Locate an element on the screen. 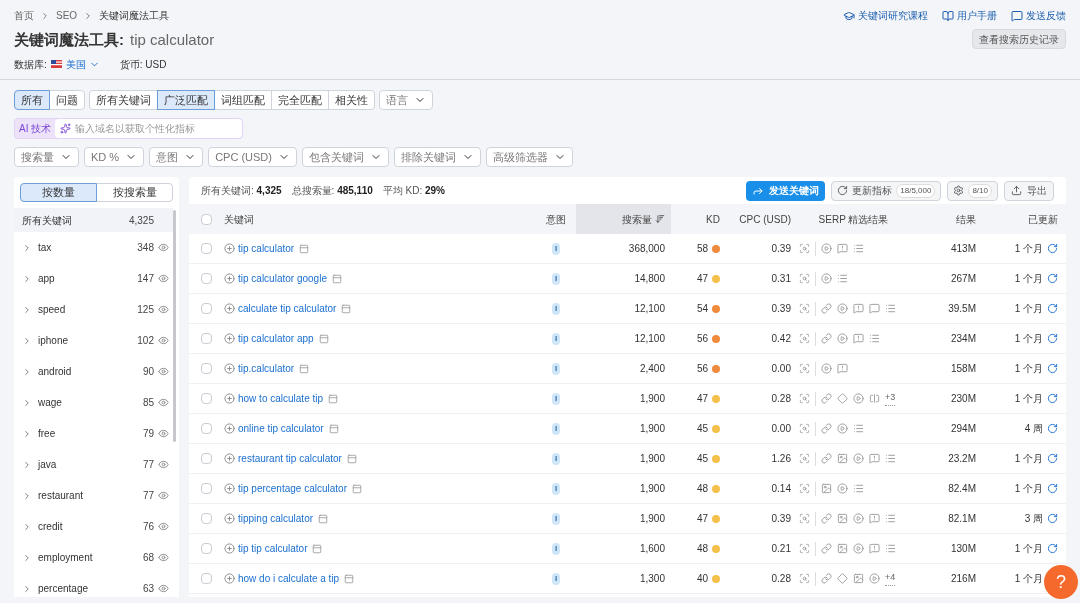 Image resolution: width=1080 pixels, height=603 pixels. keyword-group-item: percentage 63 is located at coordinates (93, 588).